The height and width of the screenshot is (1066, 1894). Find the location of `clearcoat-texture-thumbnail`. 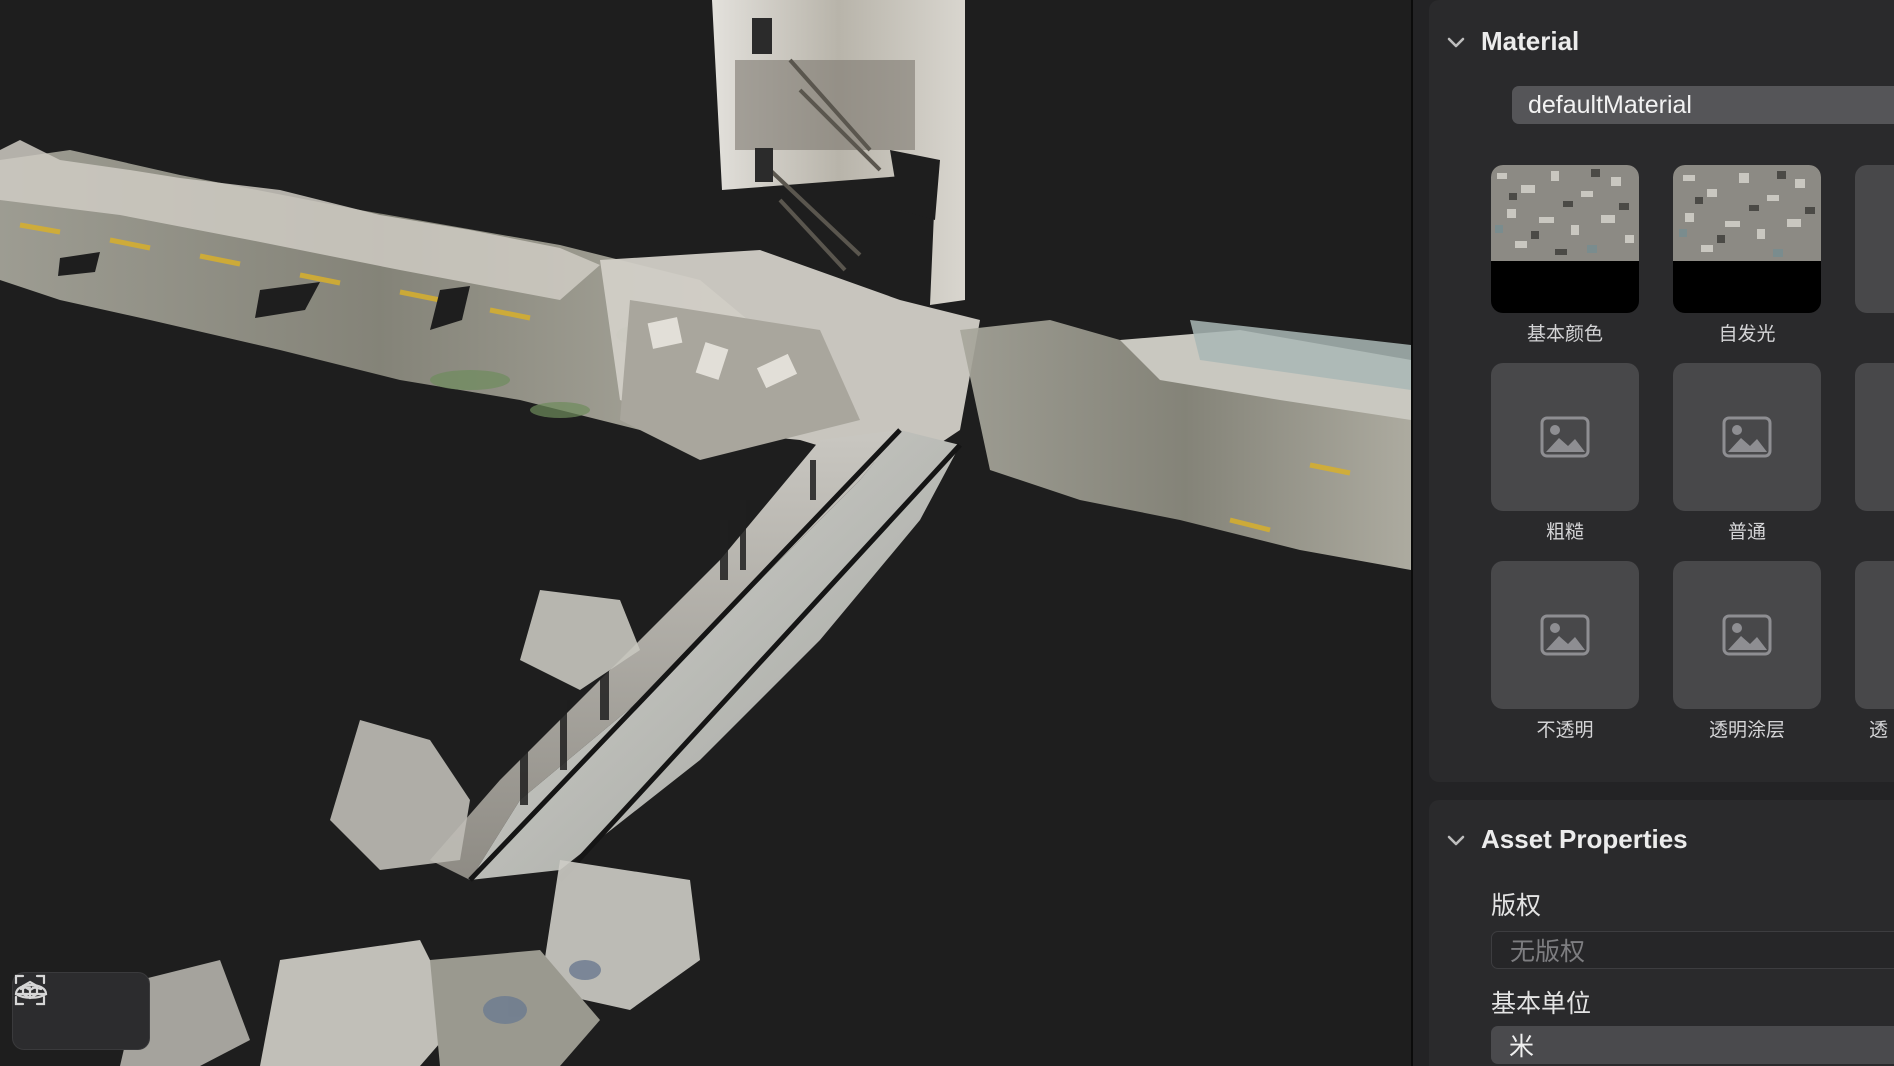

clearcoat-texture-thumbnail is located at coordinates (1747, 635).